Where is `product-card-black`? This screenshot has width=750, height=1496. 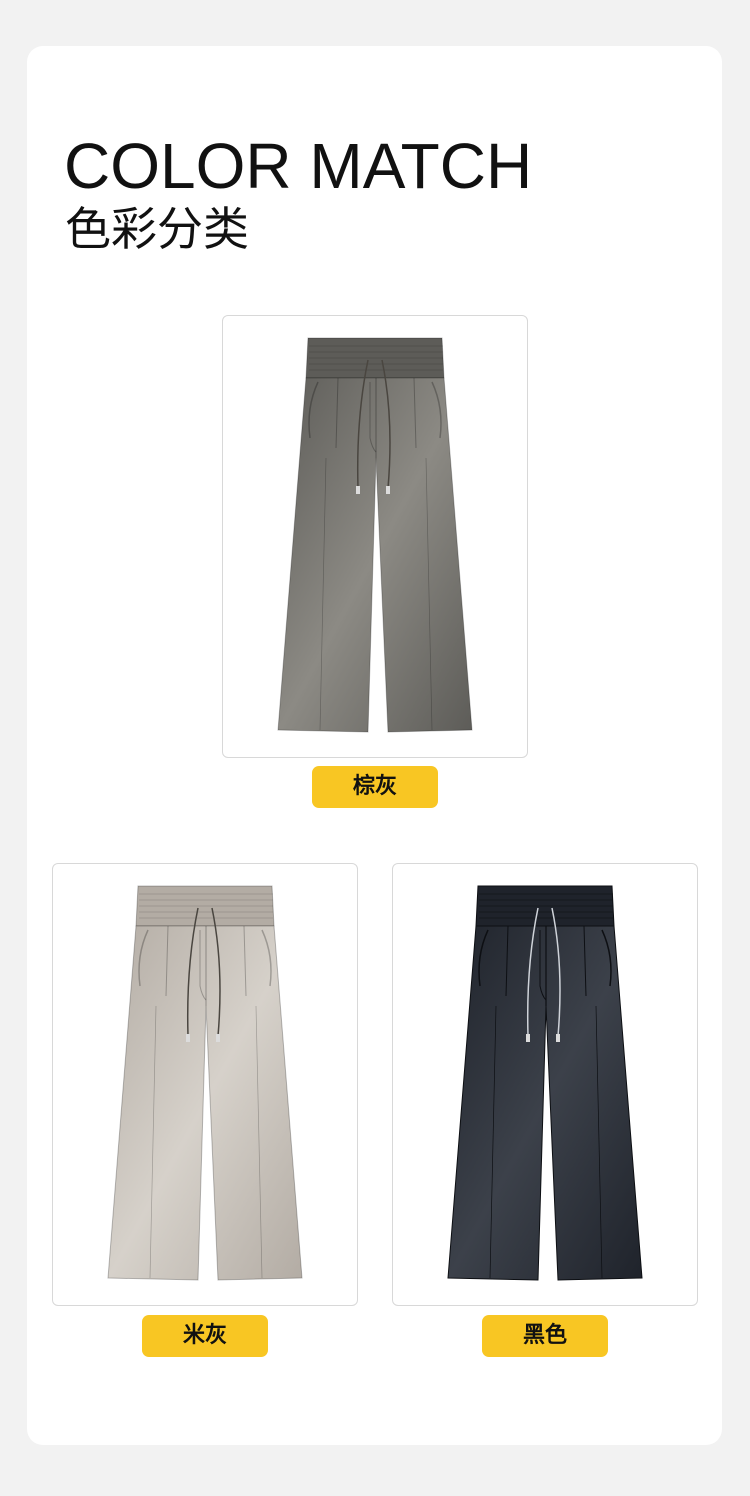
product-card-black is located at coordinates (545, 1084).